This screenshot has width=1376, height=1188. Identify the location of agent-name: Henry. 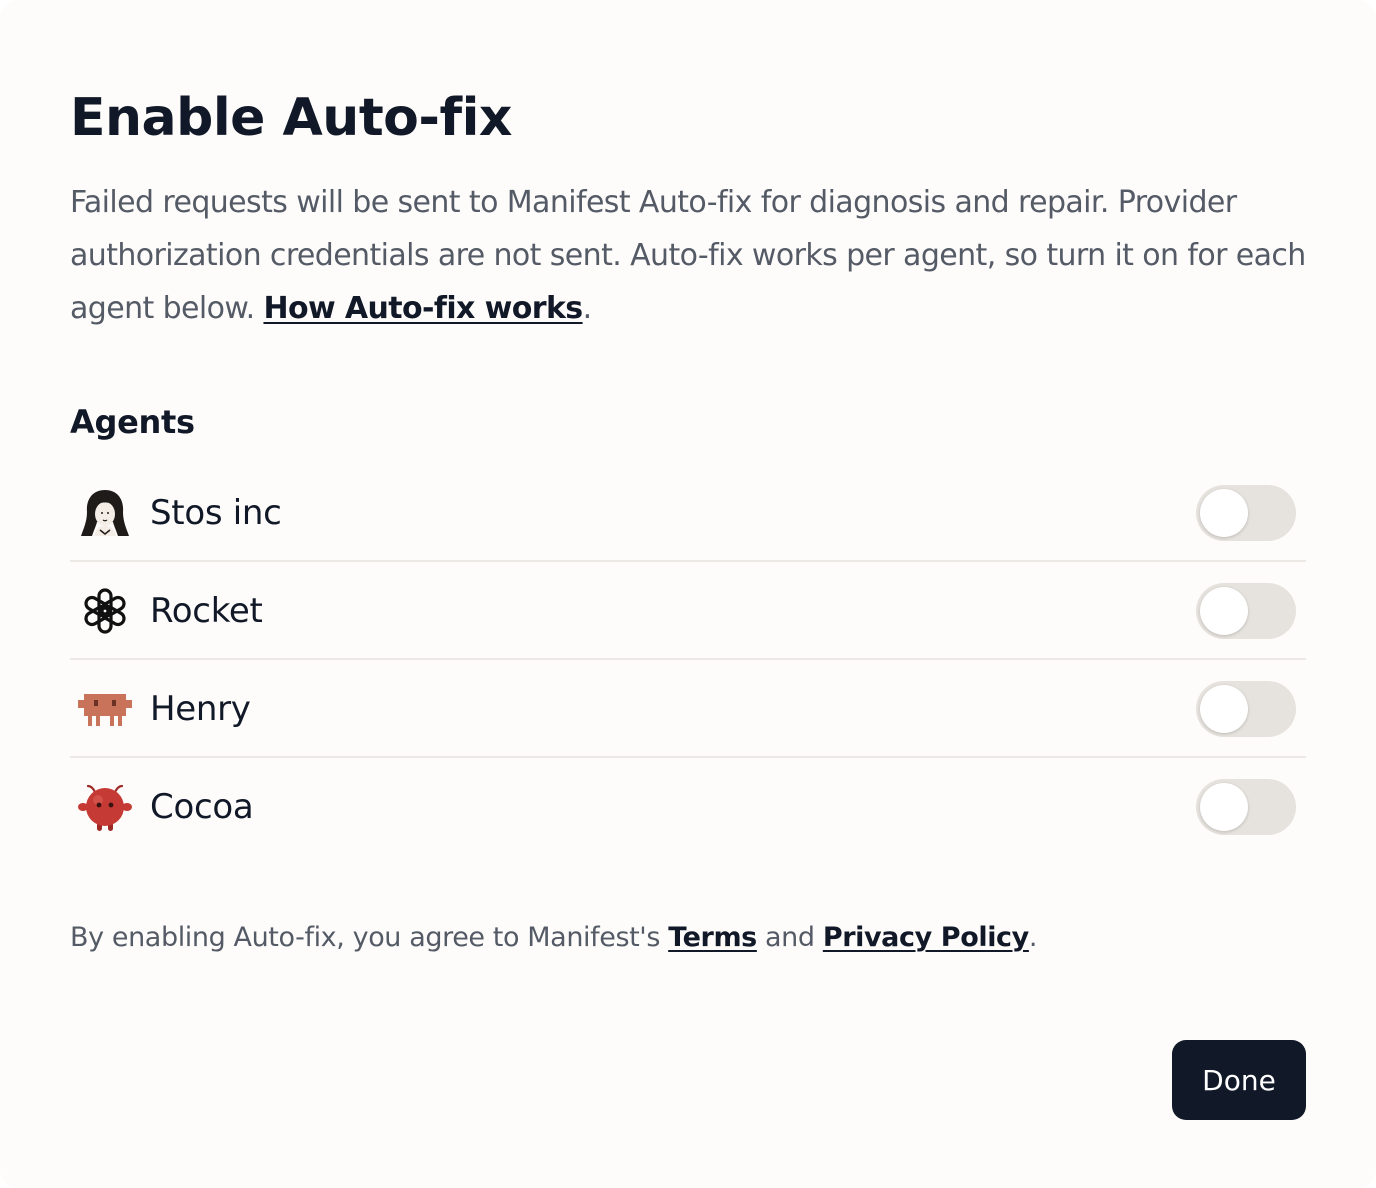
(200, 709).